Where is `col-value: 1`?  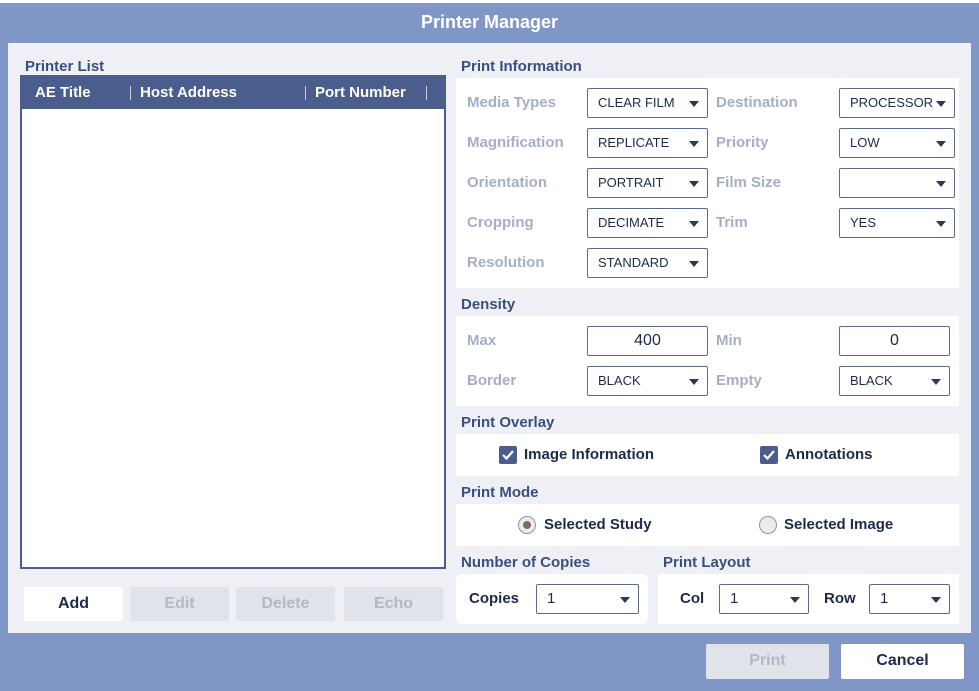
col-value: 1 is located at coordinates (734, 598).